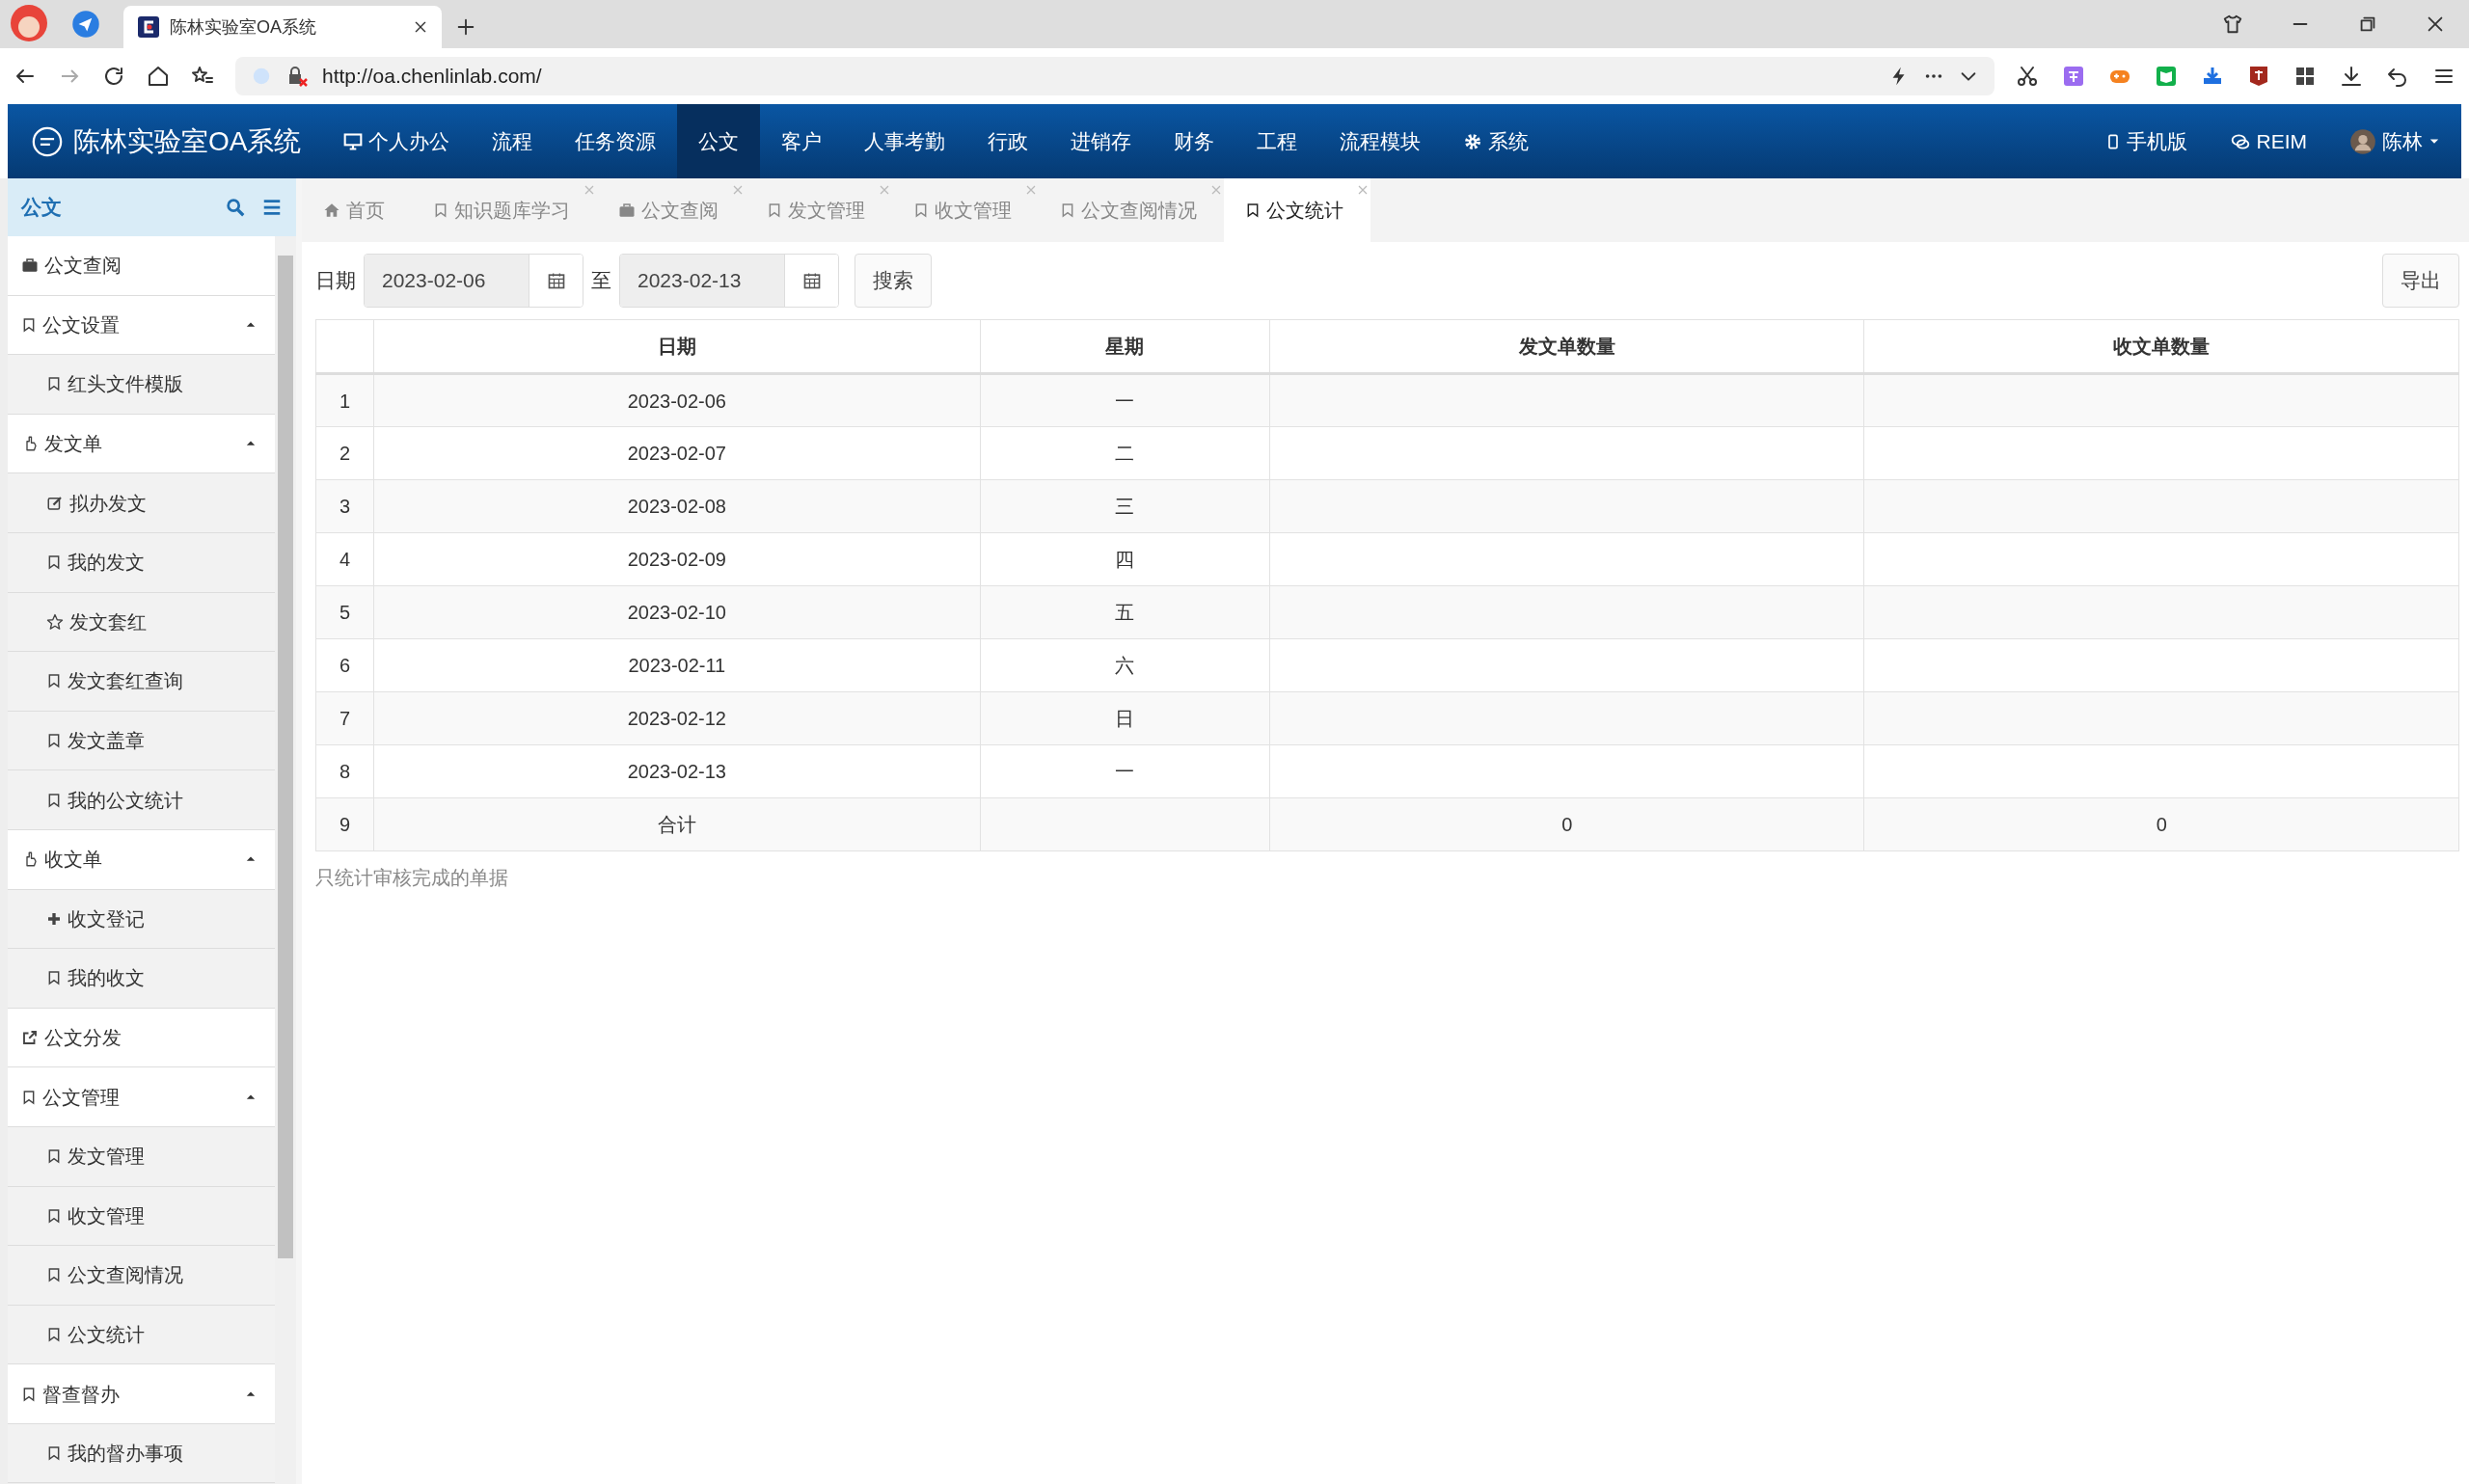 This screenshot has height=1484, width=2469. What do you see at coordinates (148, 27) in the screenshot?
I see `favicon-icon` at bounding box center [148, 27].